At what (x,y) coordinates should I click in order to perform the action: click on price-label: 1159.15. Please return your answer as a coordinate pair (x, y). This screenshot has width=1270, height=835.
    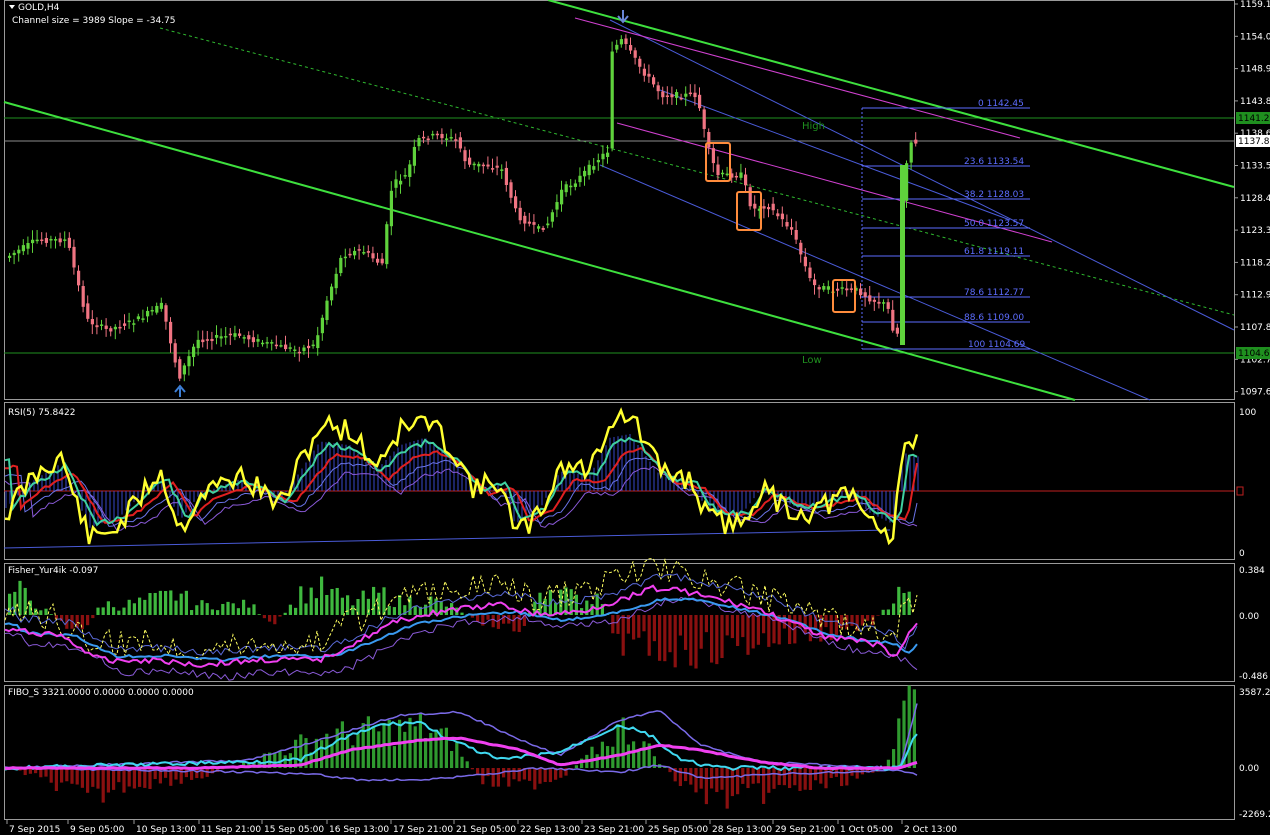
    Looking at the image, I should click on (1255, 5).